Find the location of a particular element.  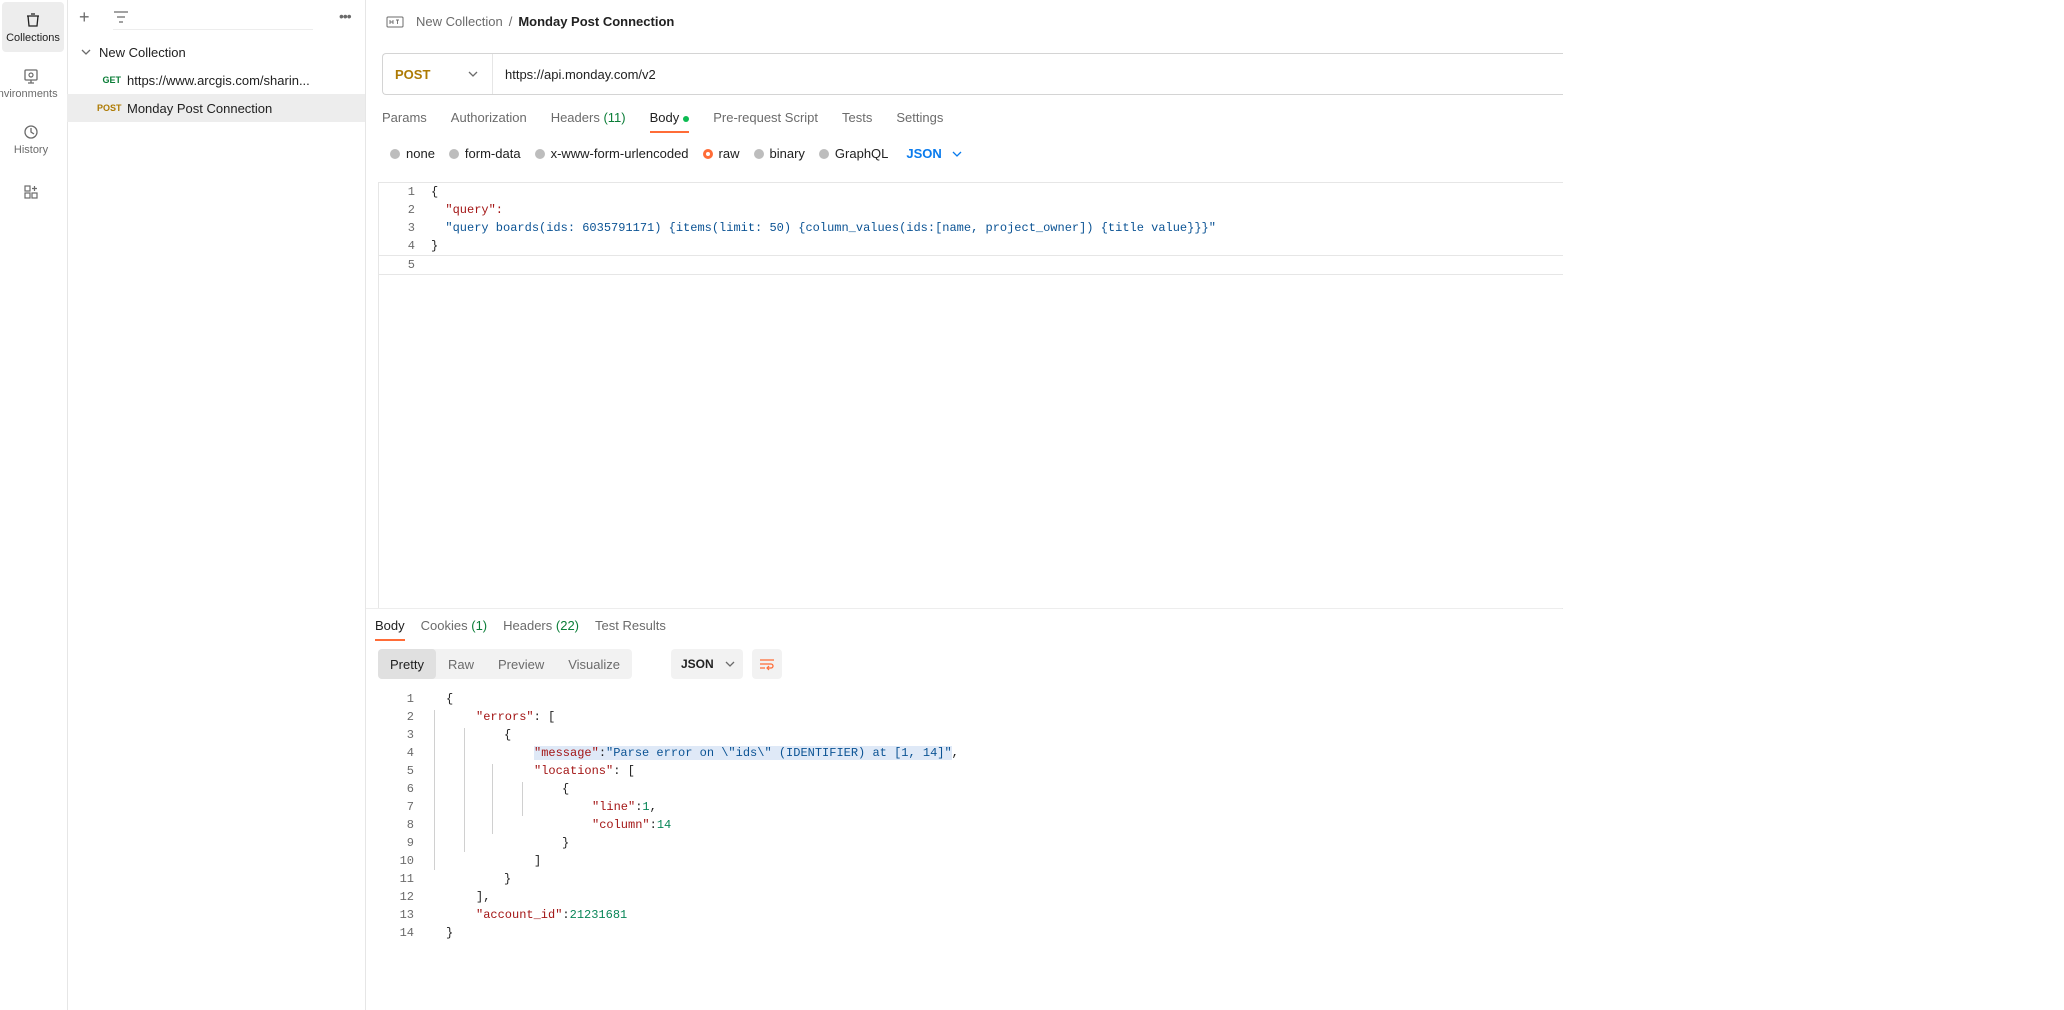

code-line: 14} is located at coordinates (416, 933).